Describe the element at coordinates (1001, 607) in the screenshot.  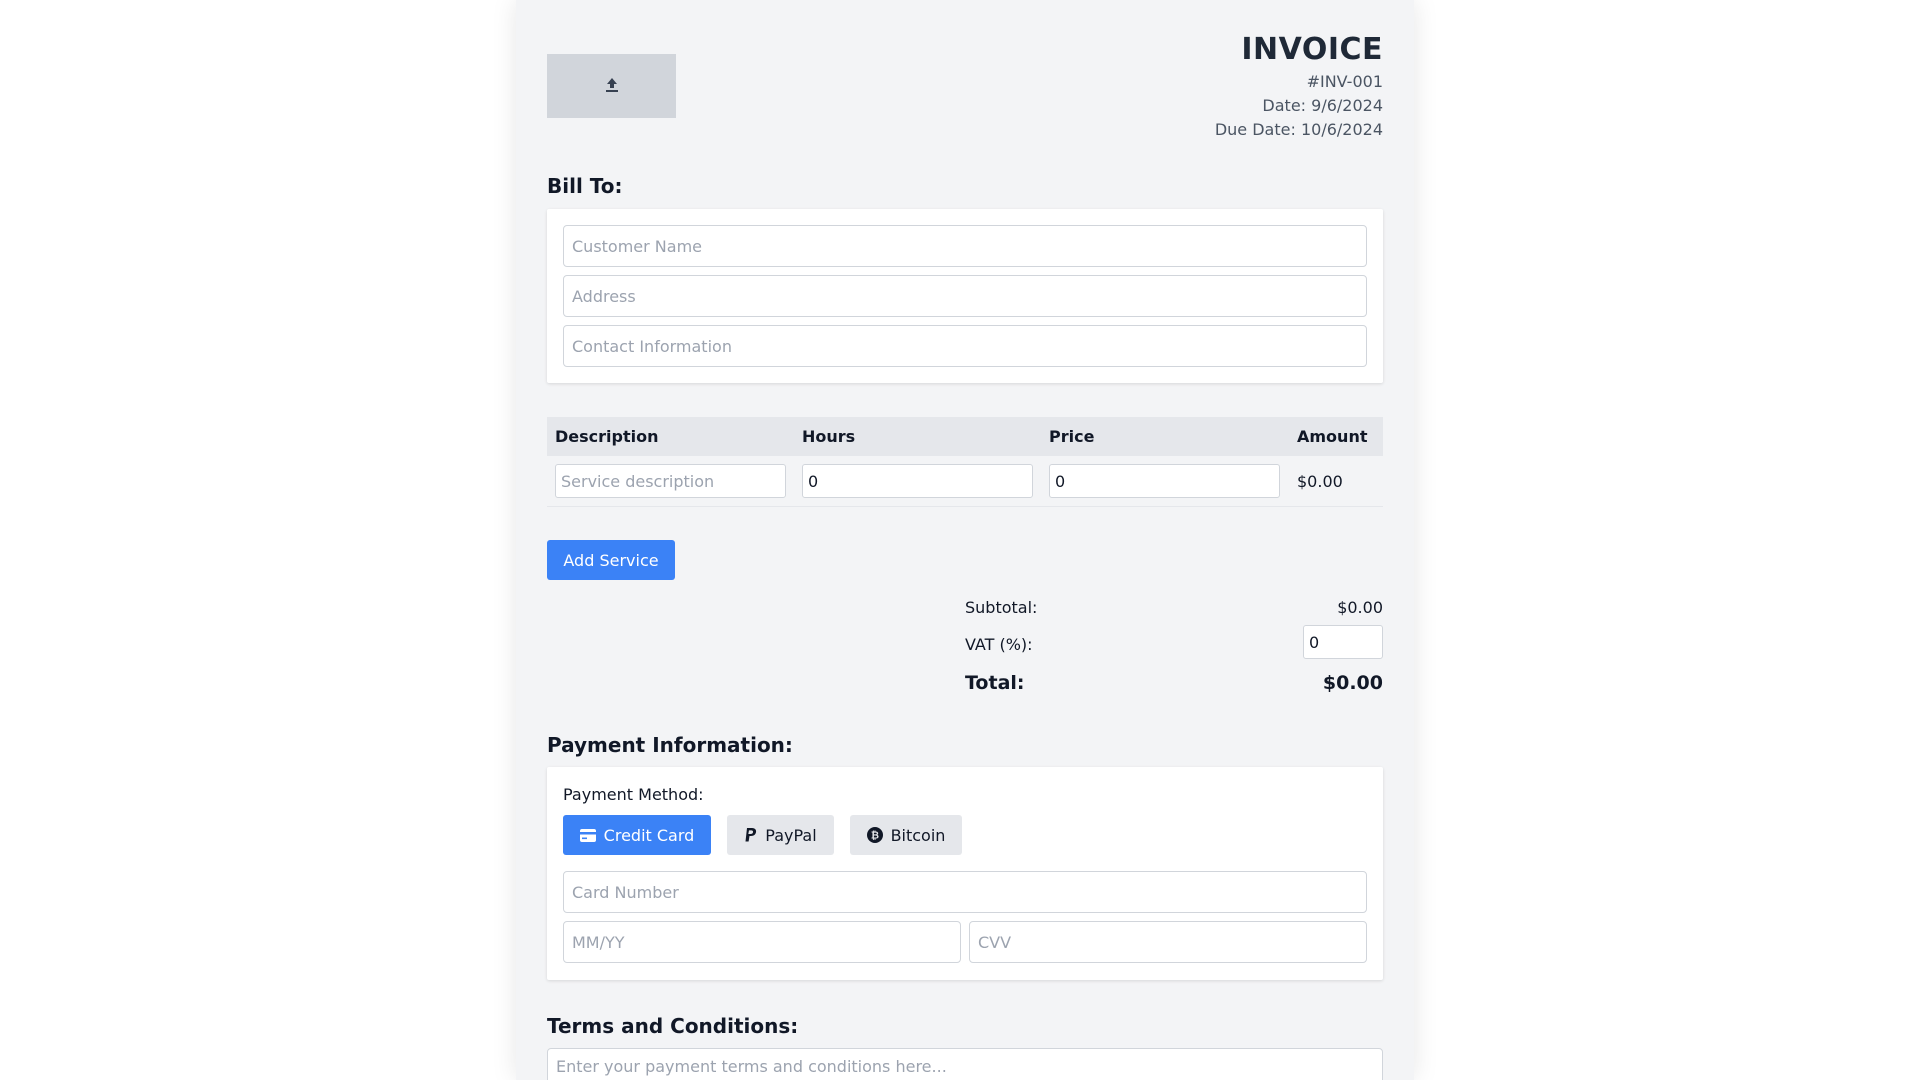
I see `subtotal-label: Subtotal:` at that location.